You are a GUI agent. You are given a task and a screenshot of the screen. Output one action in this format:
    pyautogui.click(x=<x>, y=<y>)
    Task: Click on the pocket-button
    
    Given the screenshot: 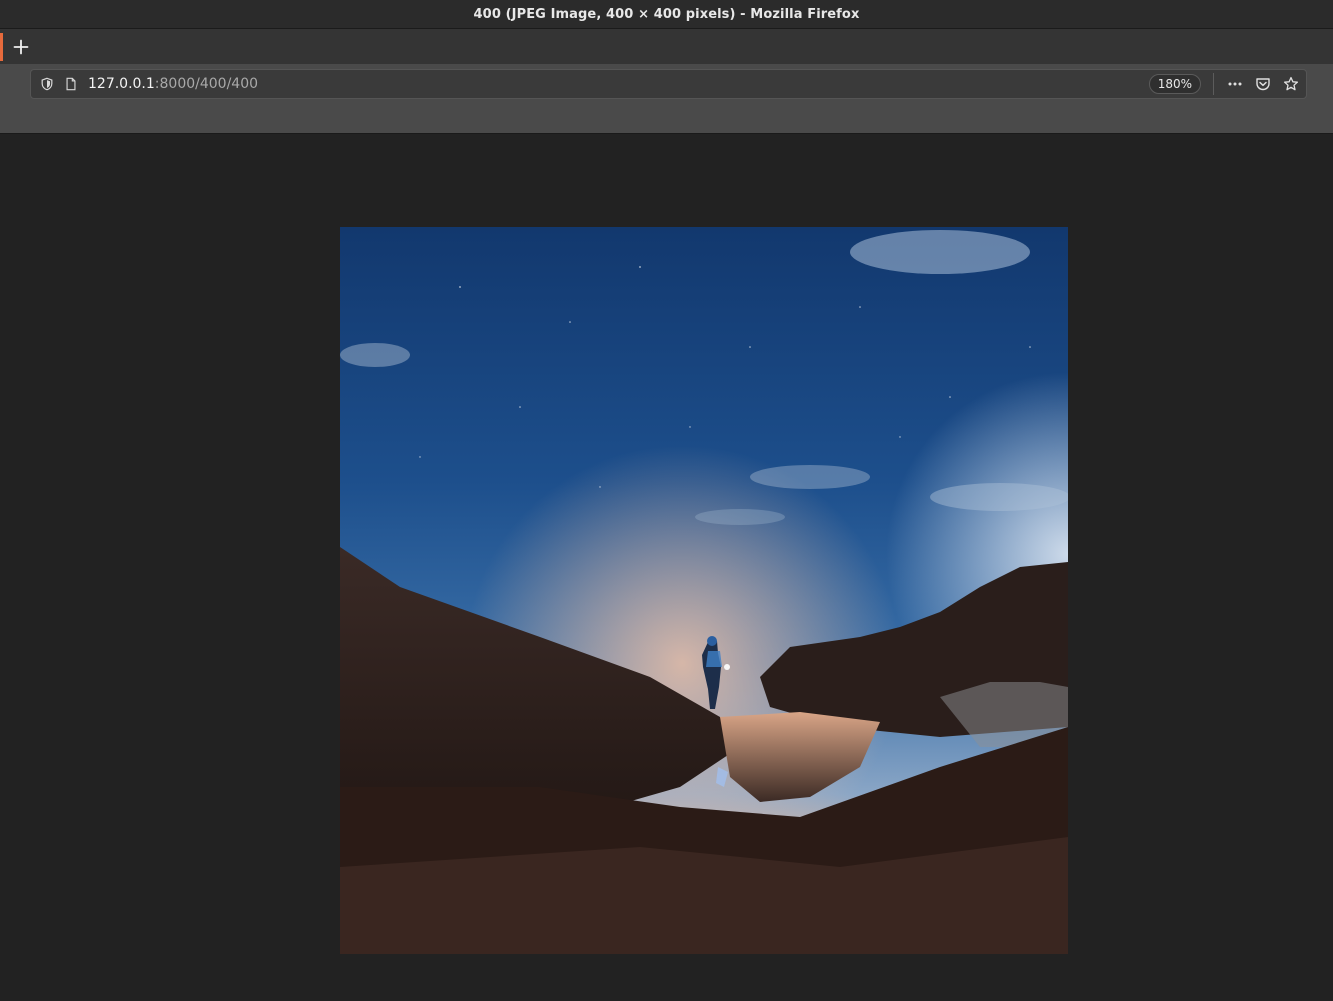 What is the action you would take?
    pyautogui.click(x=1263, y=84)
    